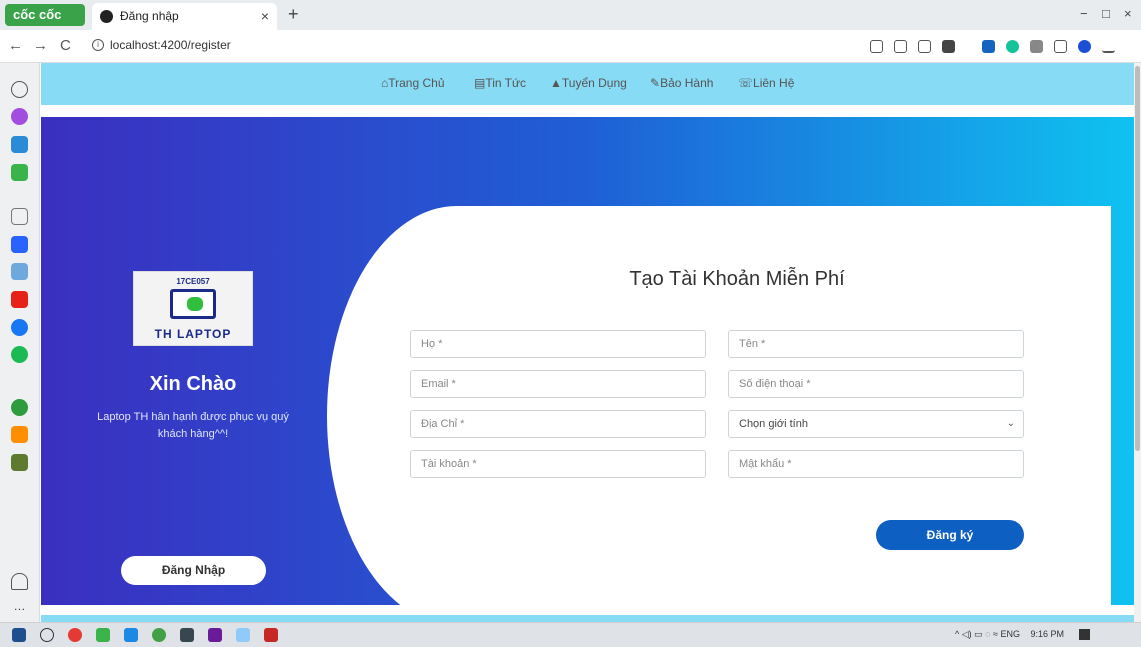 The image size is (1141, 647). What do you see at coordinates (1108, 46) in the screenshot?
I see `downloads-icon` at bounding box center [1108, 46].